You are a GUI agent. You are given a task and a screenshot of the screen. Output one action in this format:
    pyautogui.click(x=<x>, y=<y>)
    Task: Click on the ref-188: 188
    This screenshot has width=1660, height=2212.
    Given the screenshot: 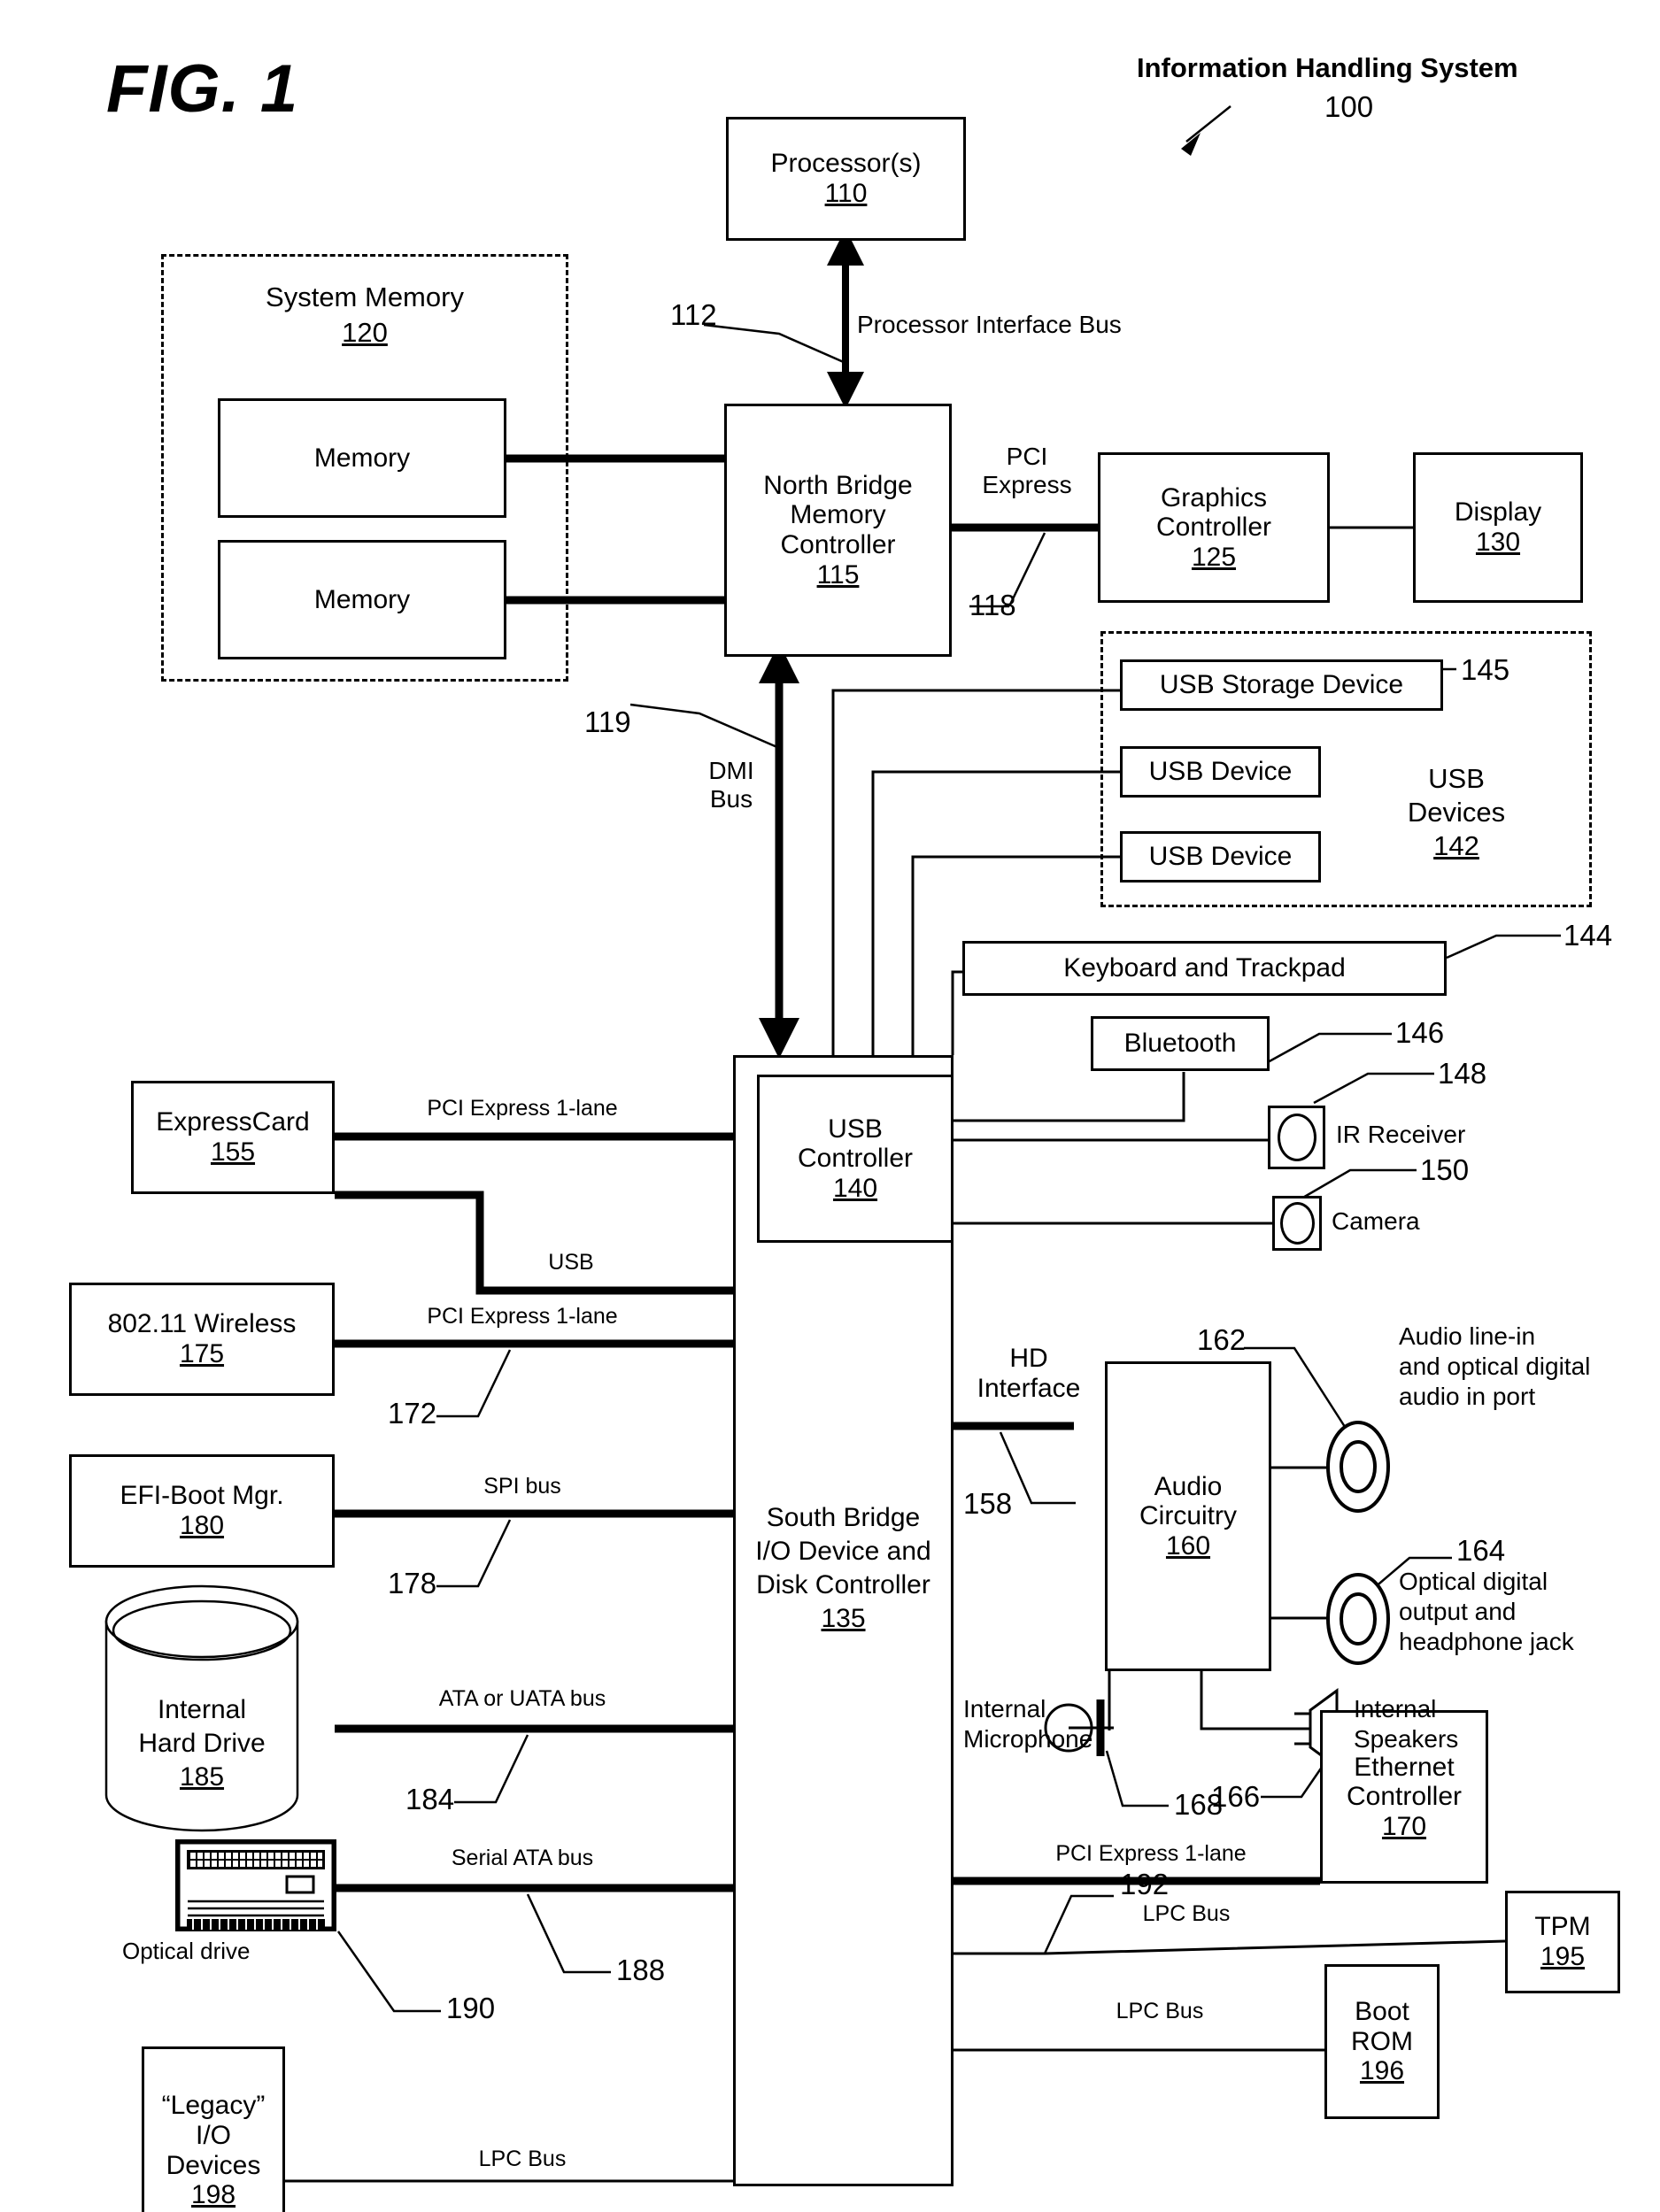 What is the action you would take?
    pyautogui.click(x=641, y=1970)
    